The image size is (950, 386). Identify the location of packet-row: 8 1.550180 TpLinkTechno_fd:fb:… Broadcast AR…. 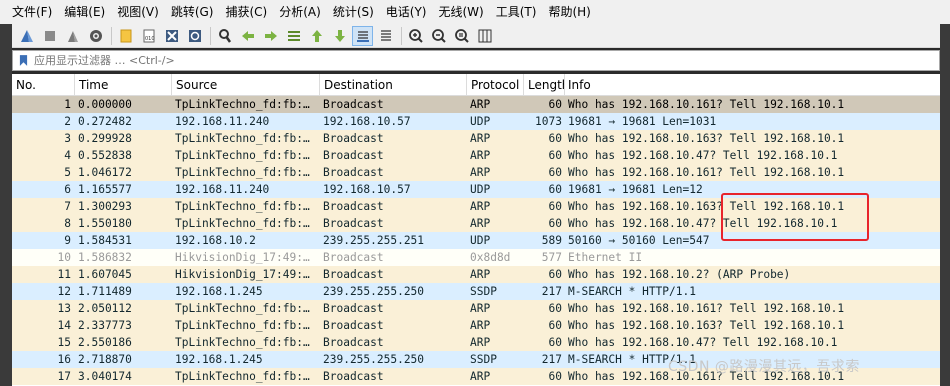
(476, 223).